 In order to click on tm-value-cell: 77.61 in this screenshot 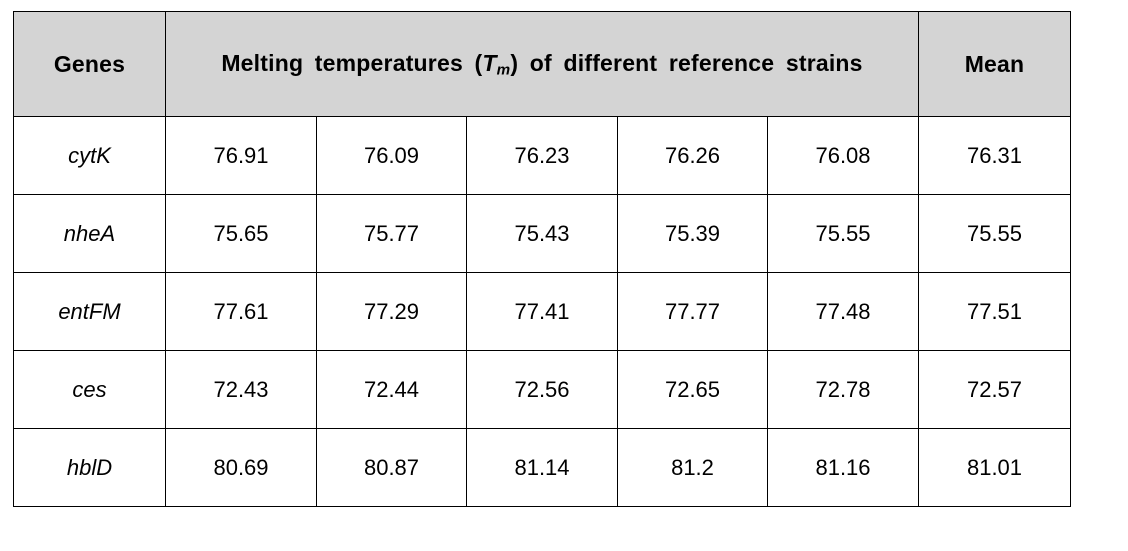, I will do `click(241, 311)`.